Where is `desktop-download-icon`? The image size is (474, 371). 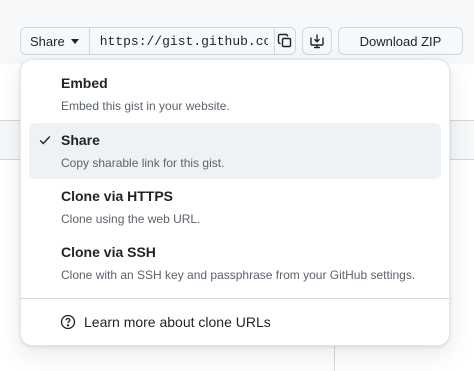 desktop-download-icon is located at coordinates (317, 41).